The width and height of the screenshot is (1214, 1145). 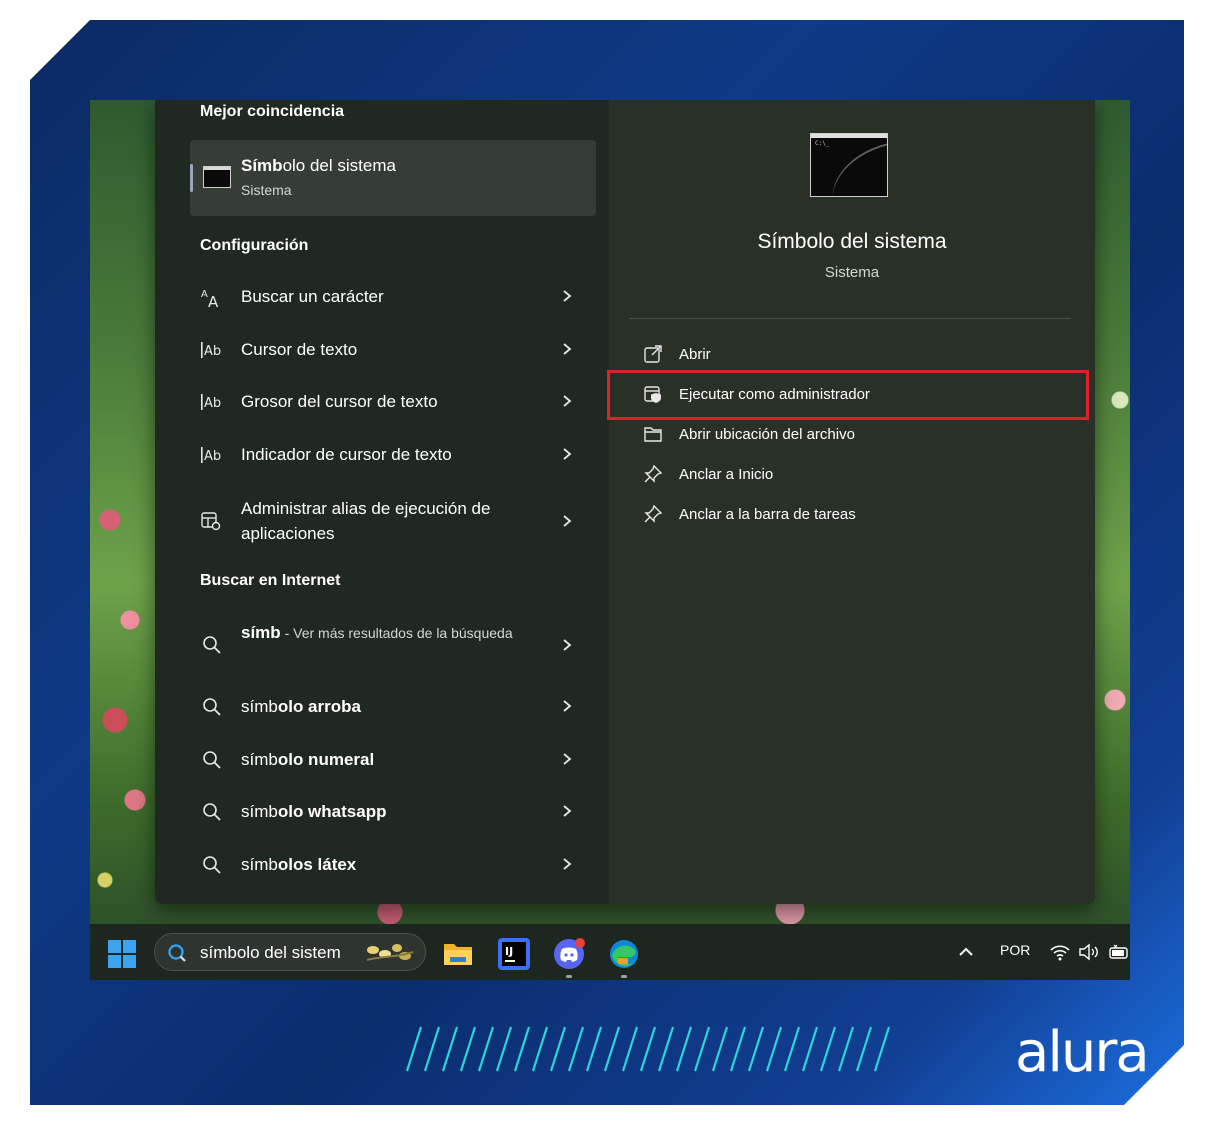 I want to click on config-item-text-cursor: Ab Cursor de texto, so click(x=393, y=350).